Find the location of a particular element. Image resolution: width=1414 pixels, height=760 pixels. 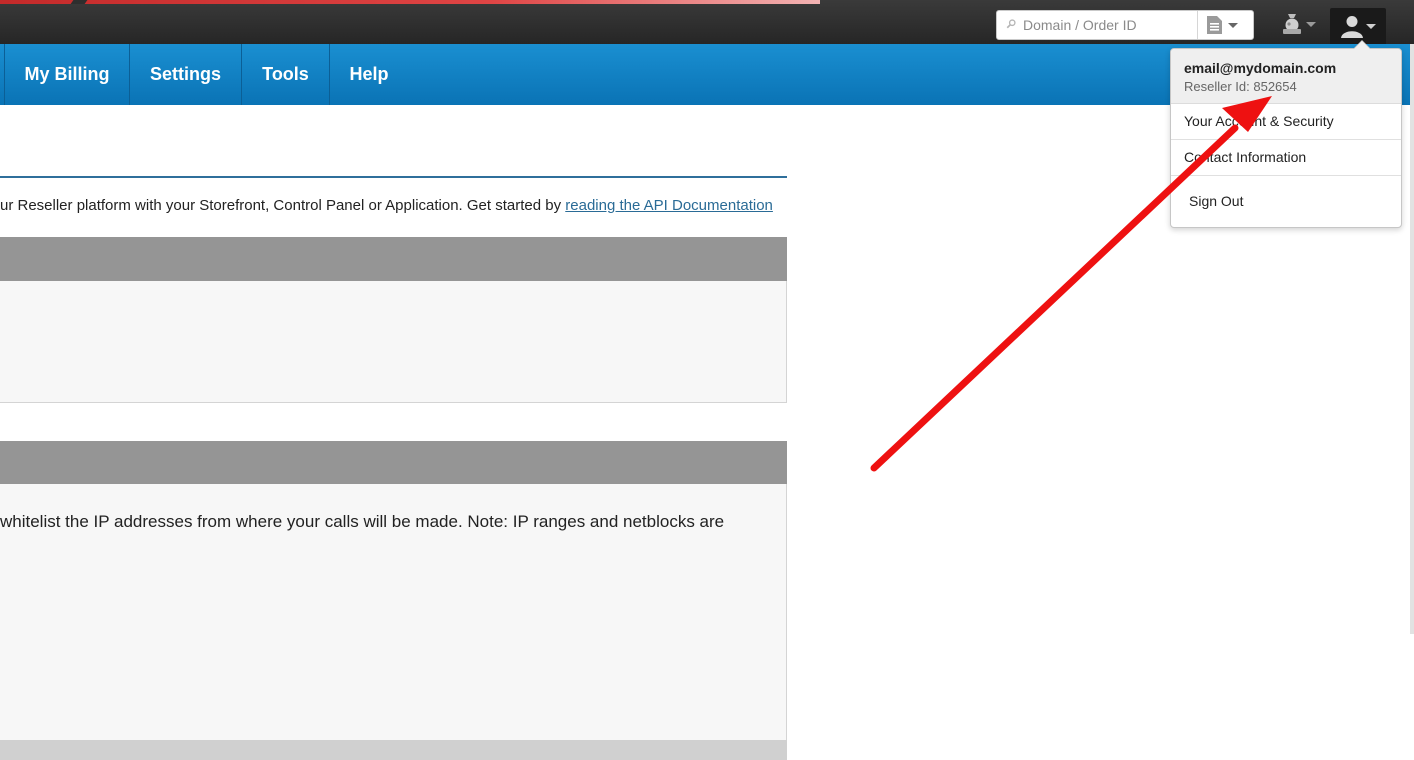

search-box is located at coordinates (1125, 25).